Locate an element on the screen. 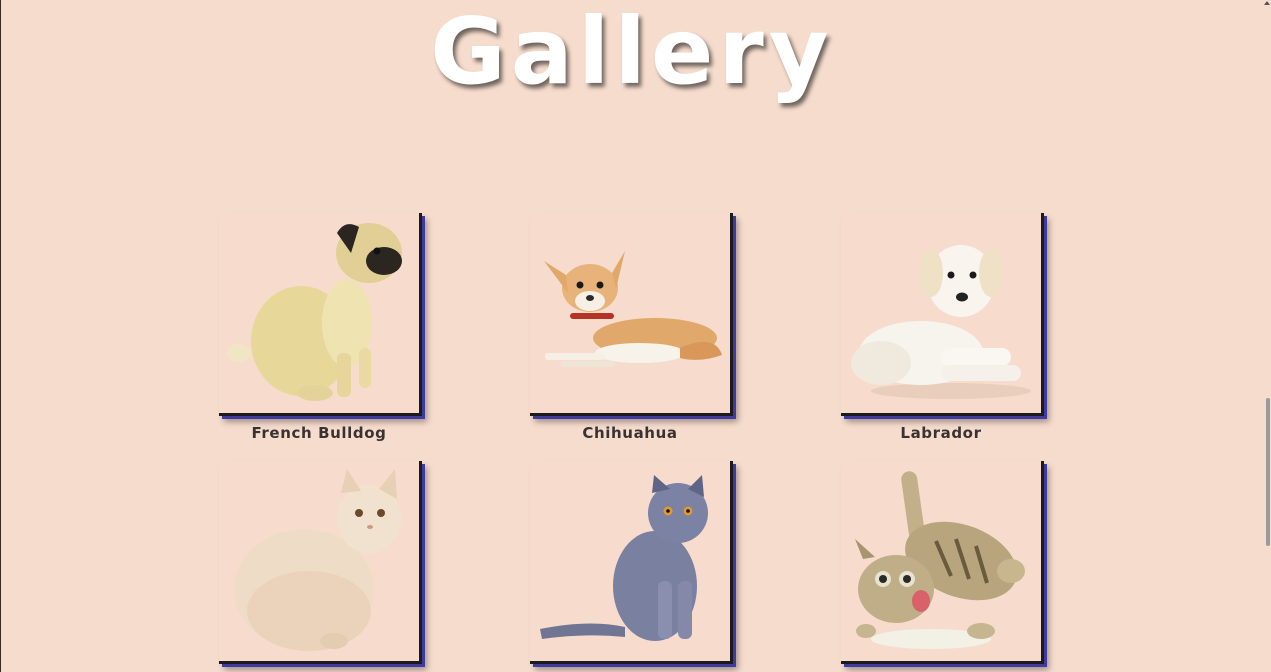 Image resolution: width=1271 pixels, height=672 pixels. gallery-card-grey-cat is located at coordinates (631, 562).